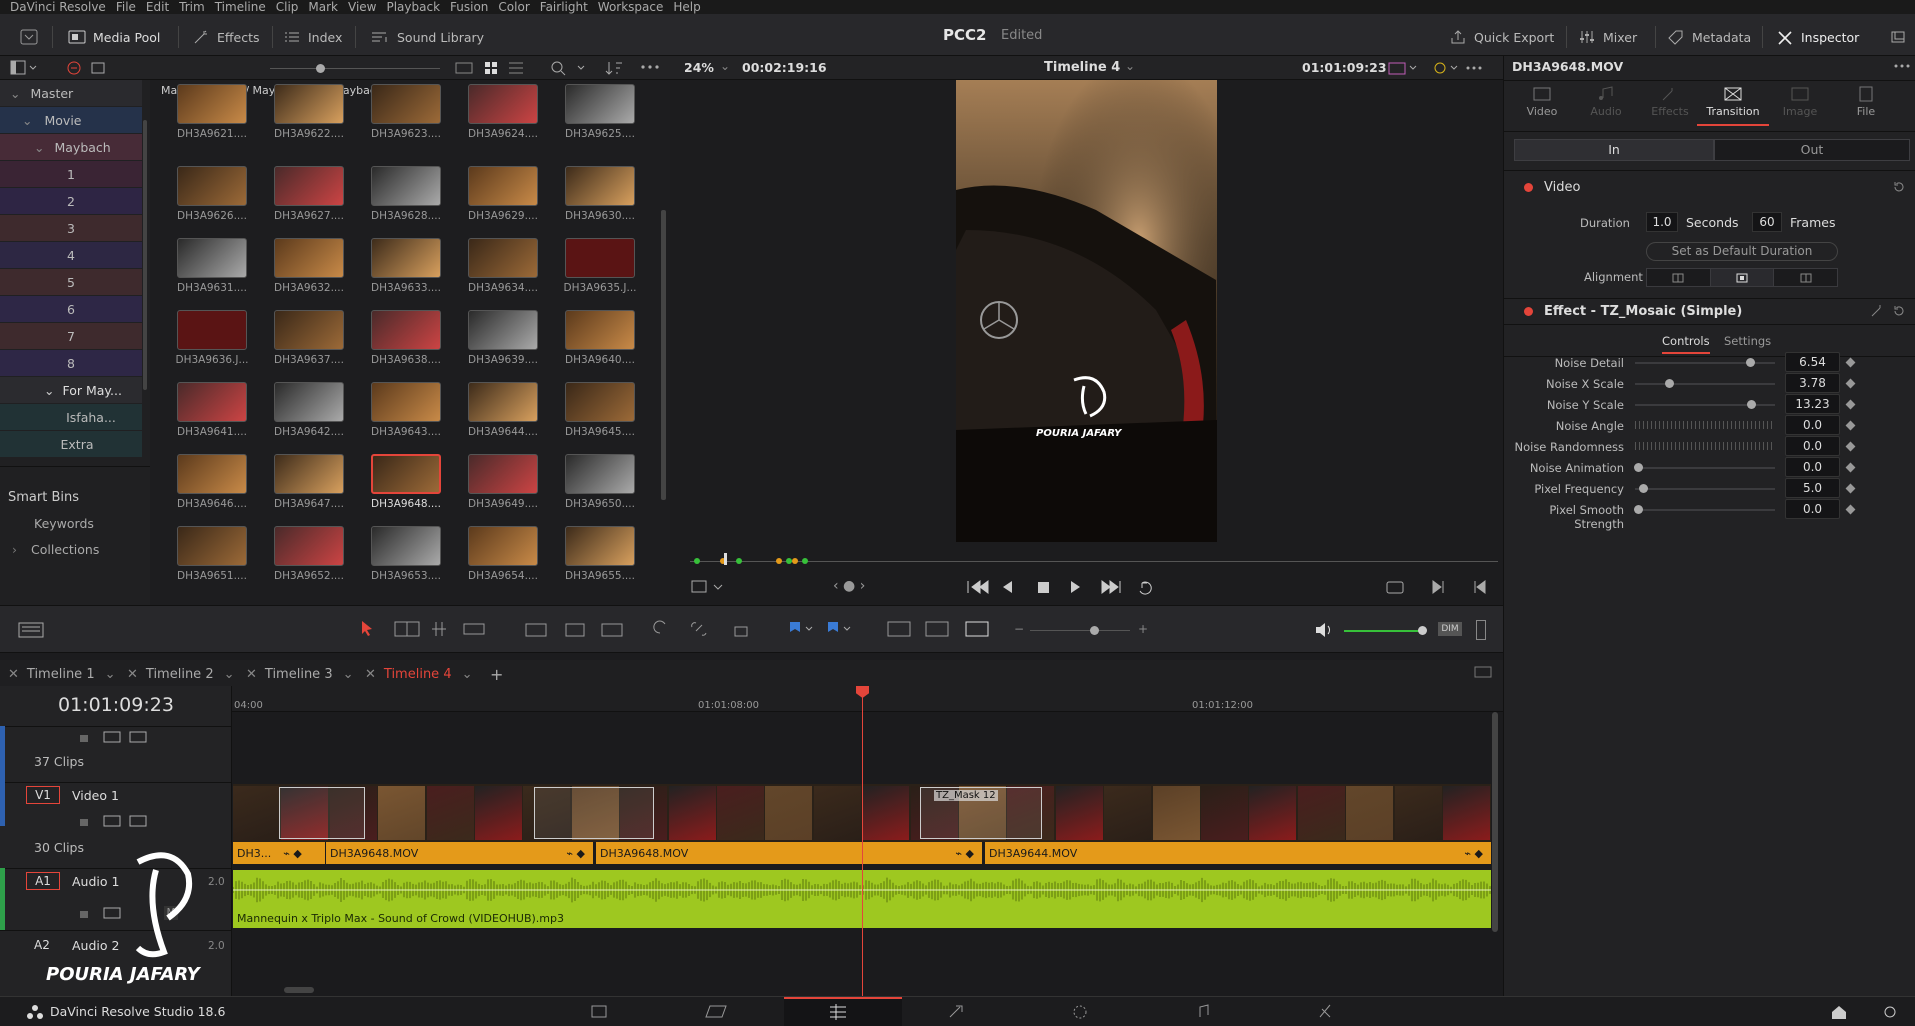  I want to click on menu-edit: Edit, so click(157, 7).